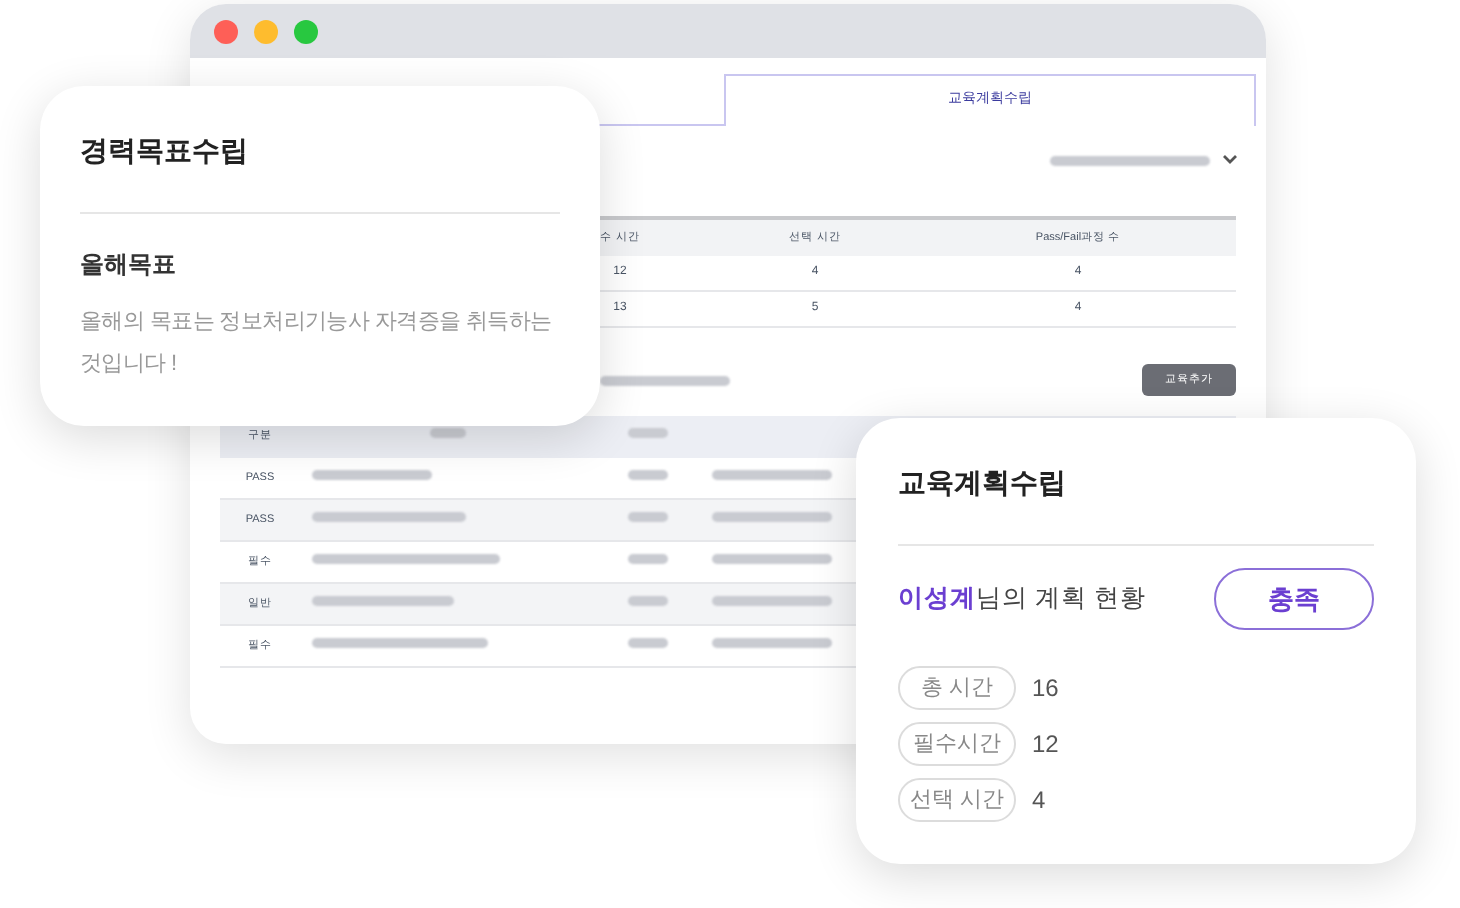 This screenshot has width=1460, height=908. I want to click on stat-label: 선택 시간, so click(957, 800).